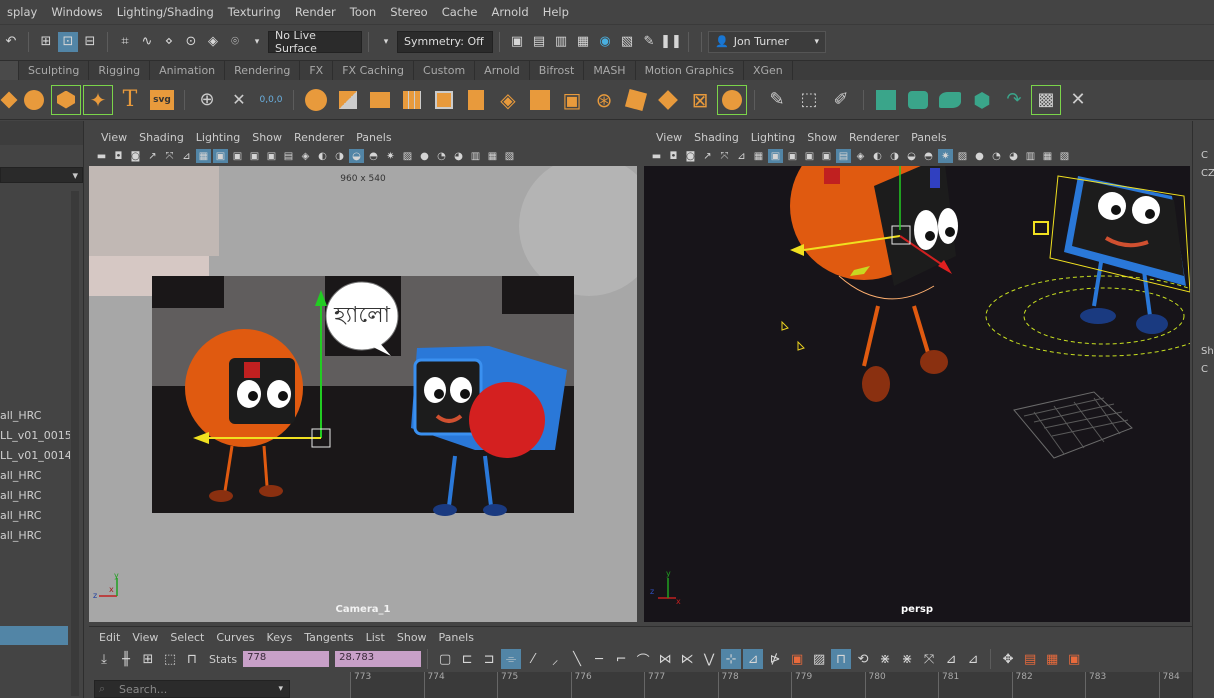 This screenshot has width=1214, height=698. Describe the element at coordinates (533, 659) in the screenshot. I see `tangent-spline-icon: ⁄` at that location.